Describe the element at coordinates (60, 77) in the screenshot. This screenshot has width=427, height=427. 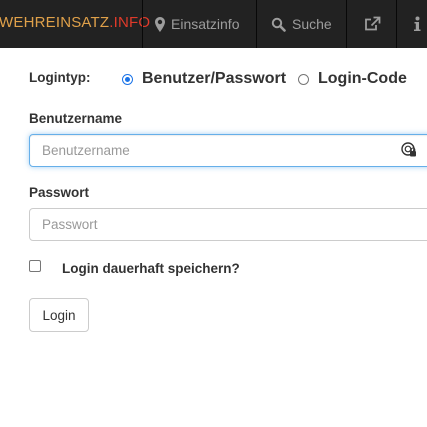
I see `login-type-label: Logintyp:` at that location.